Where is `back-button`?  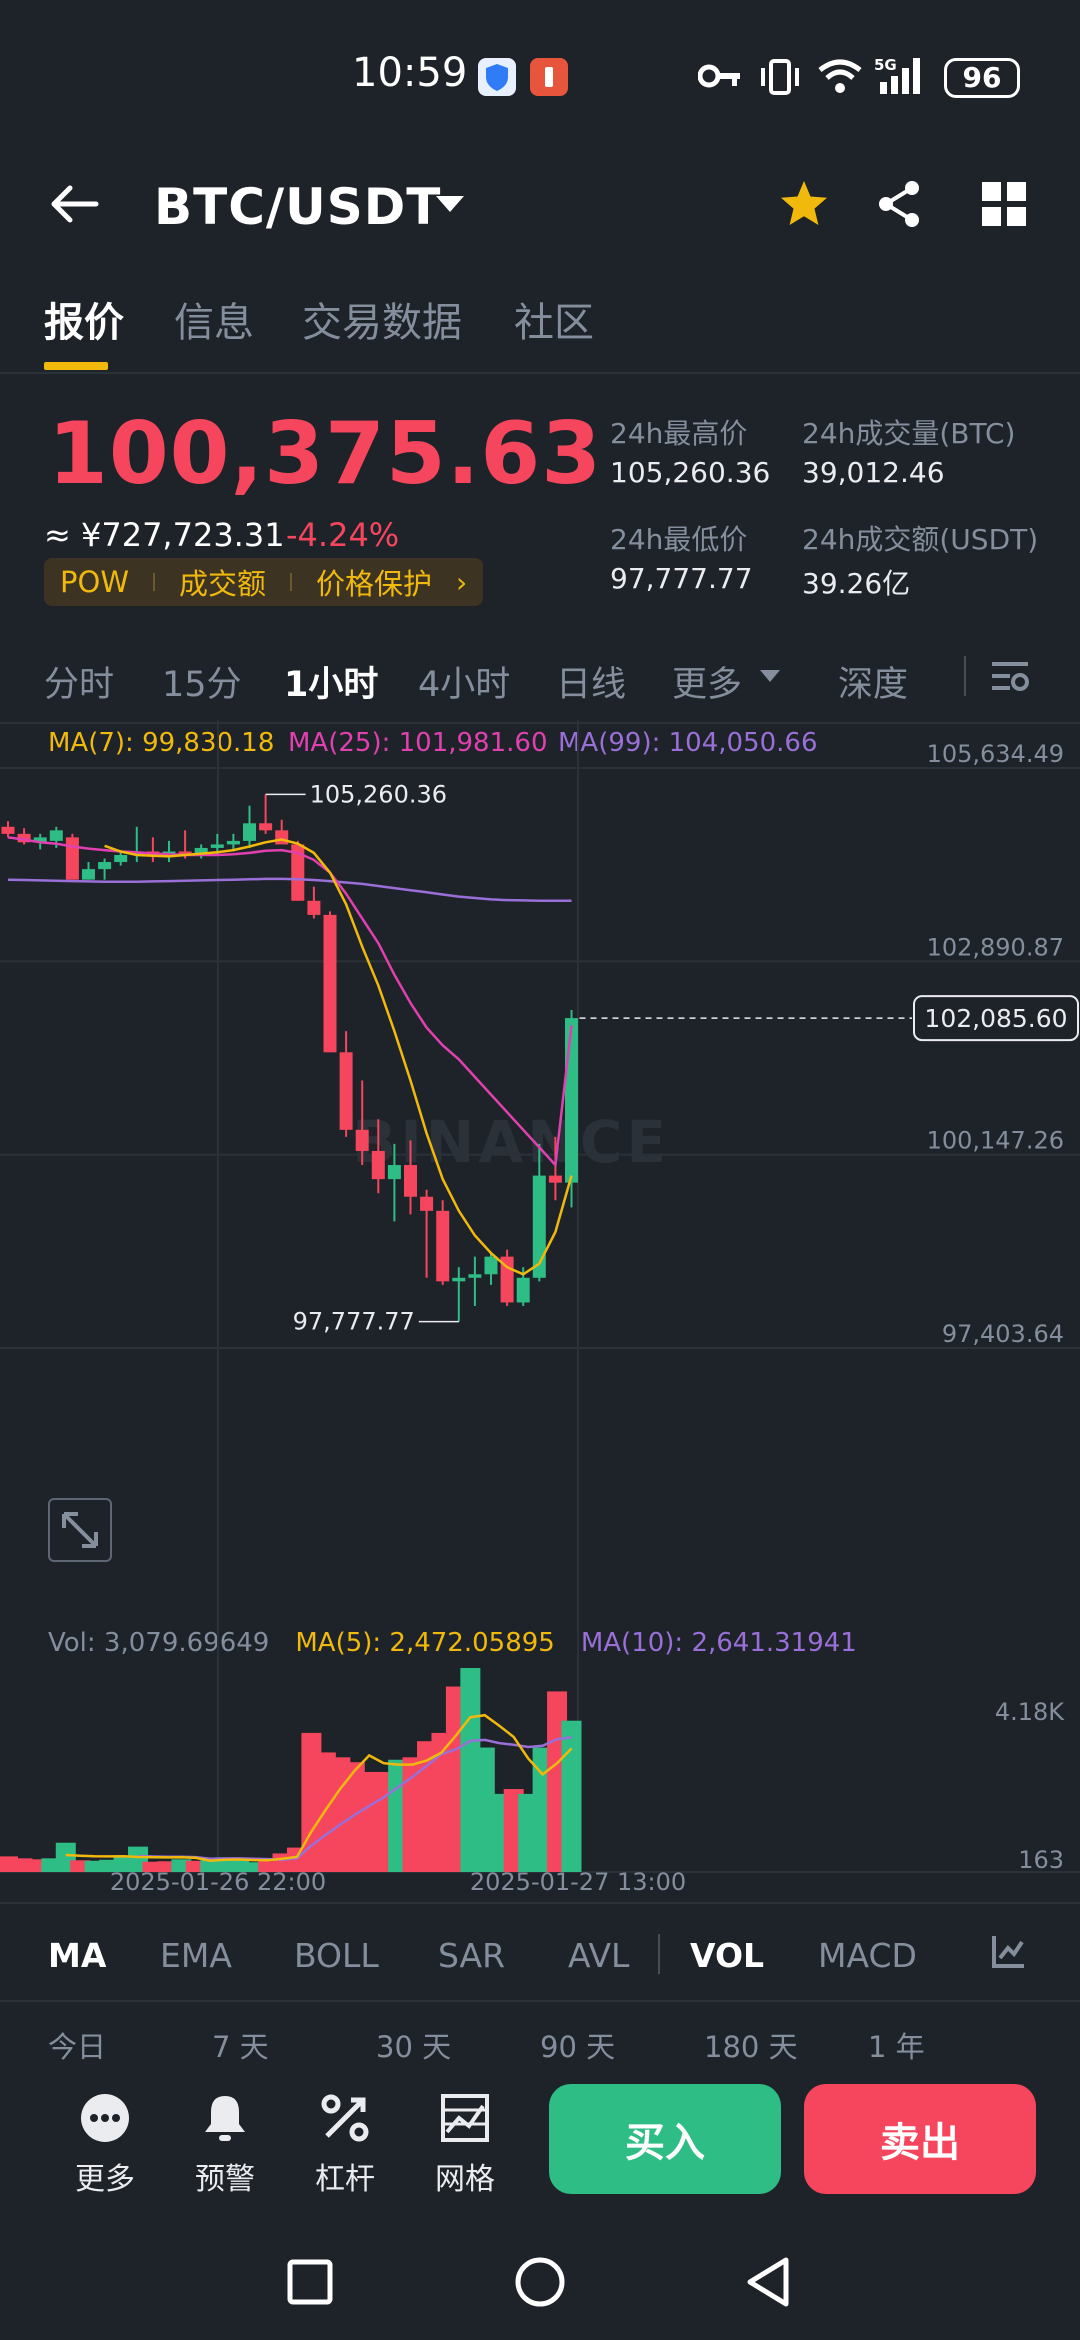 back-button is located at coordinates (74, 204).